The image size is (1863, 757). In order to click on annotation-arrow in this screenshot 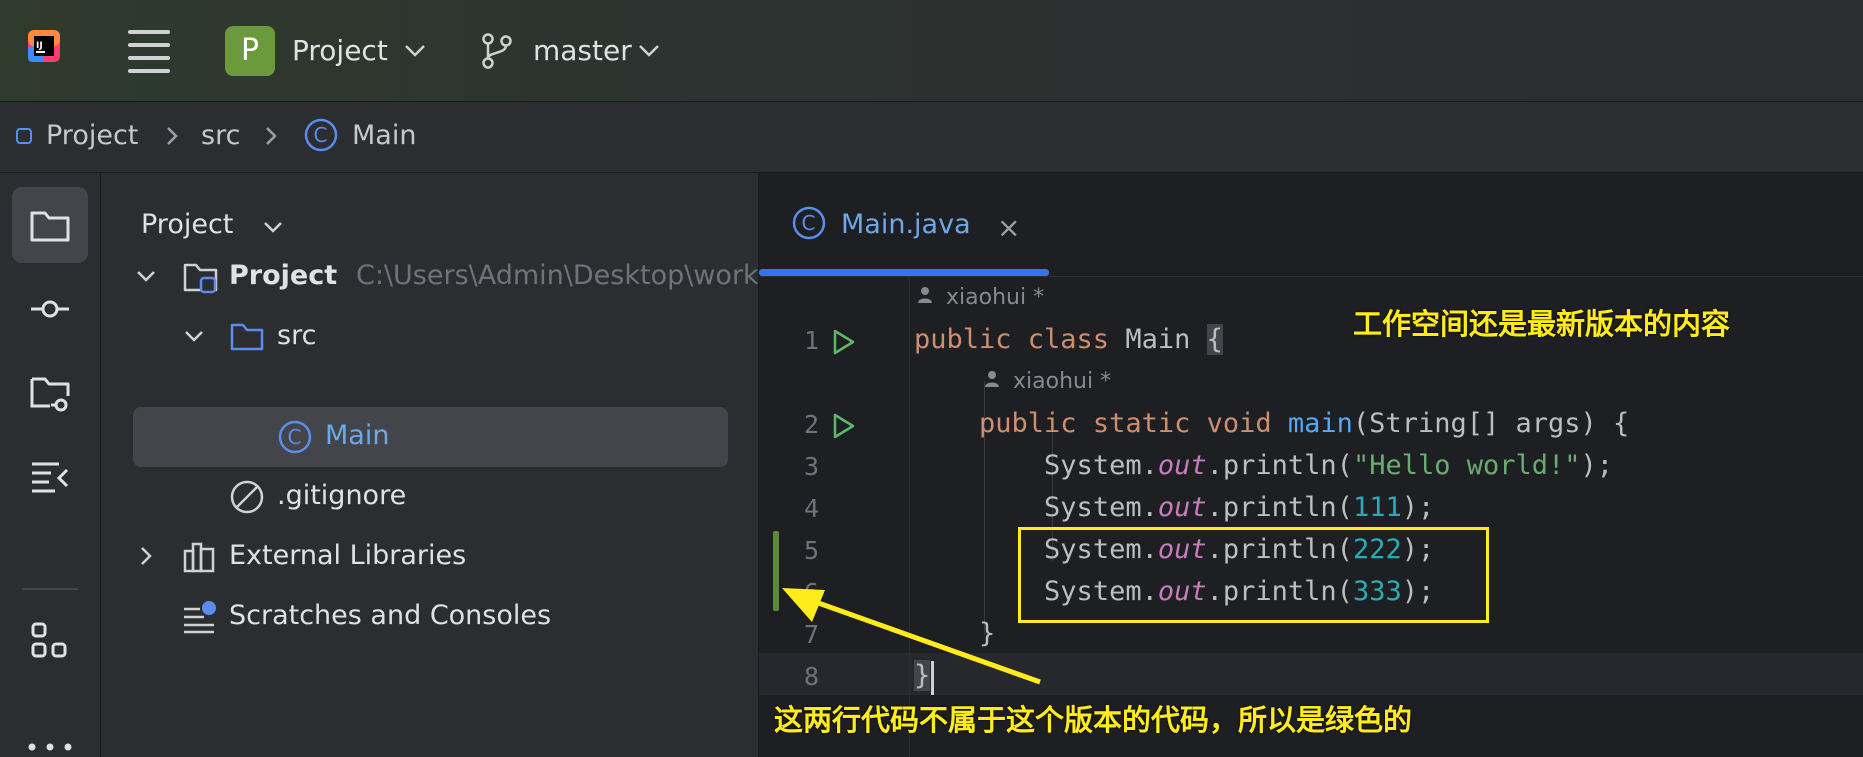, I will do `click(911, 636)`.